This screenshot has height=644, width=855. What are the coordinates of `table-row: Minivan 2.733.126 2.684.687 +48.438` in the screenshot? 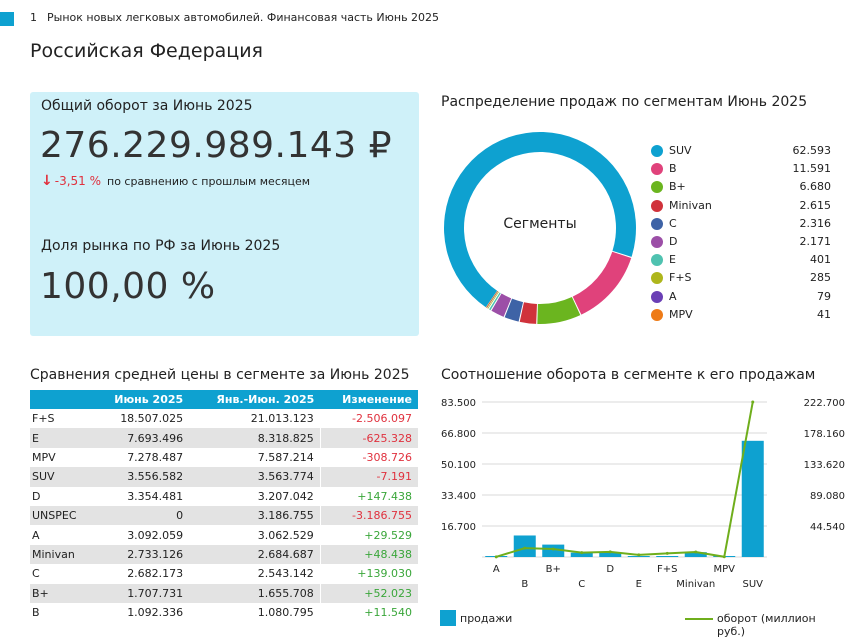 It's located at (224, 554).